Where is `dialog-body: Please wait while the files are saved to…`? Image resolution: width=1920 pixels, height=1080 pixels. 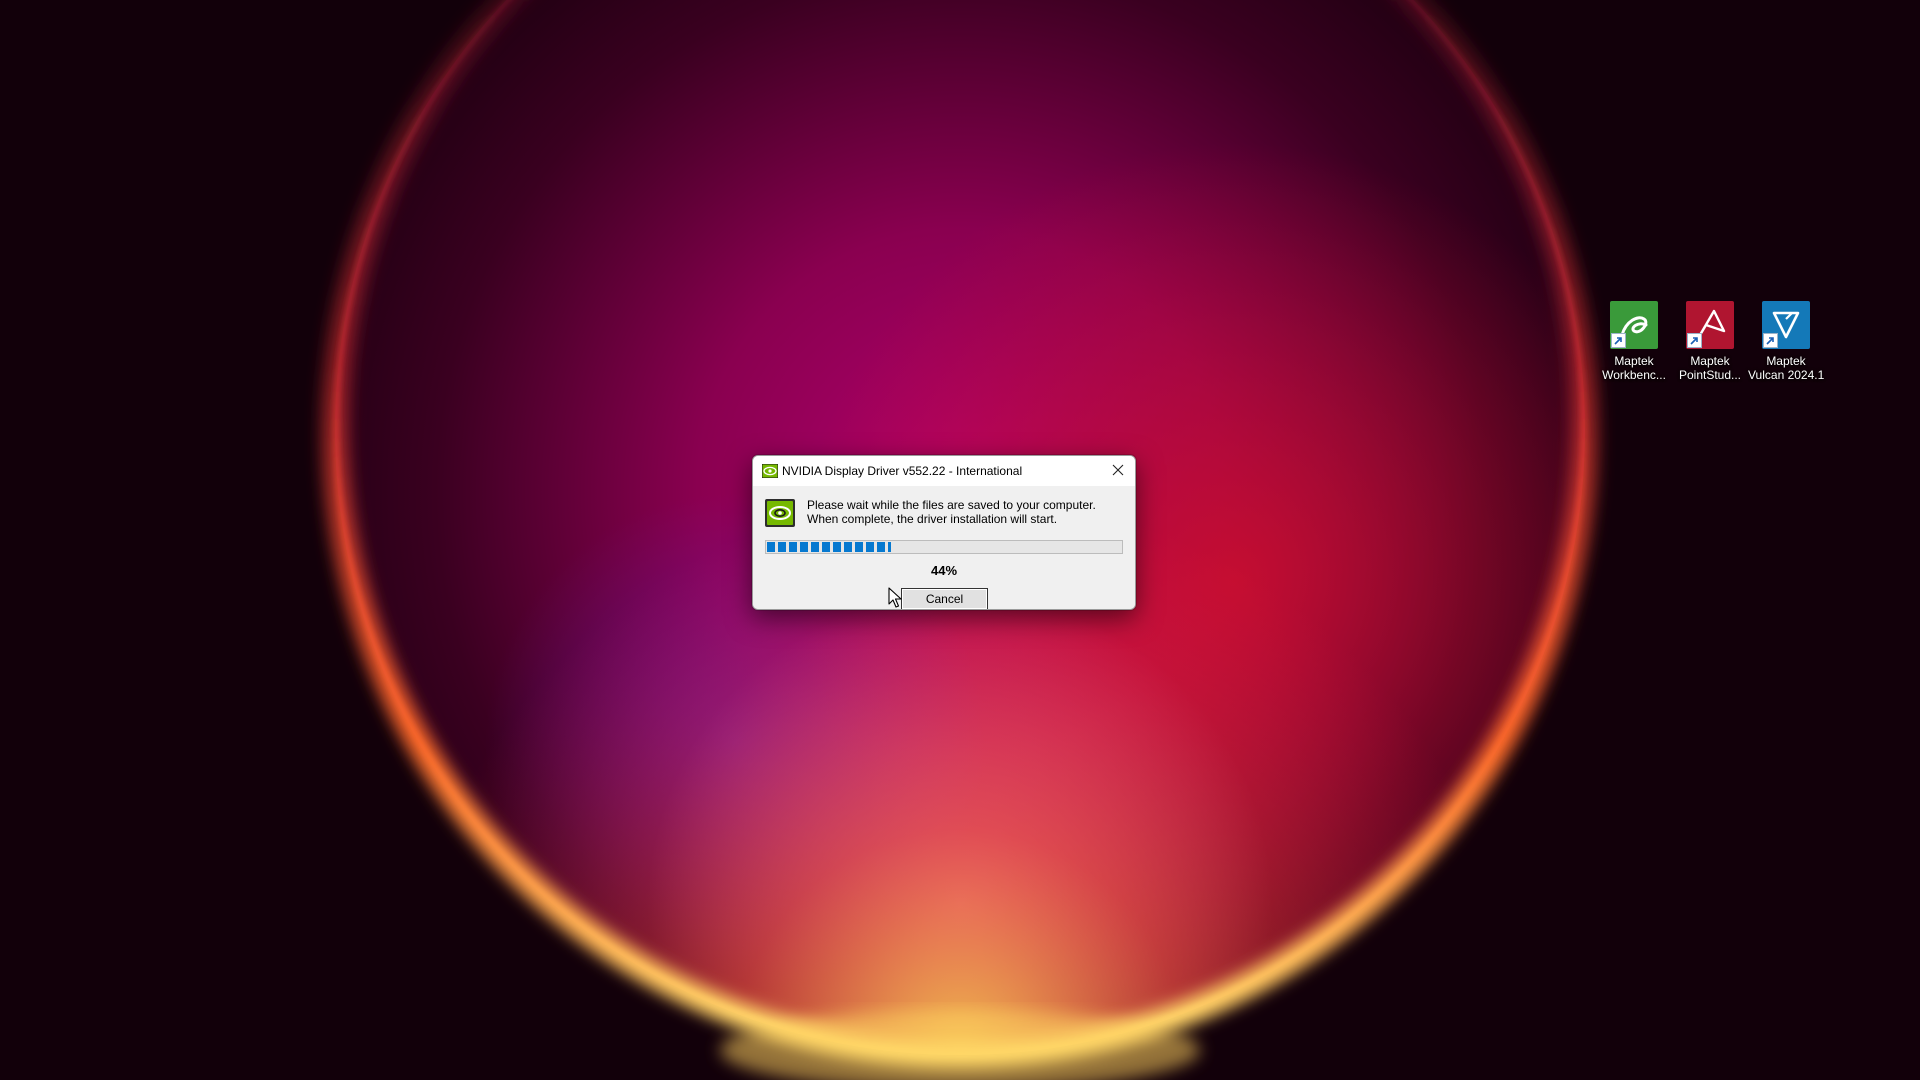
dialog-body: Please wait while the files are saved to… is located at coordinates (944, 547).